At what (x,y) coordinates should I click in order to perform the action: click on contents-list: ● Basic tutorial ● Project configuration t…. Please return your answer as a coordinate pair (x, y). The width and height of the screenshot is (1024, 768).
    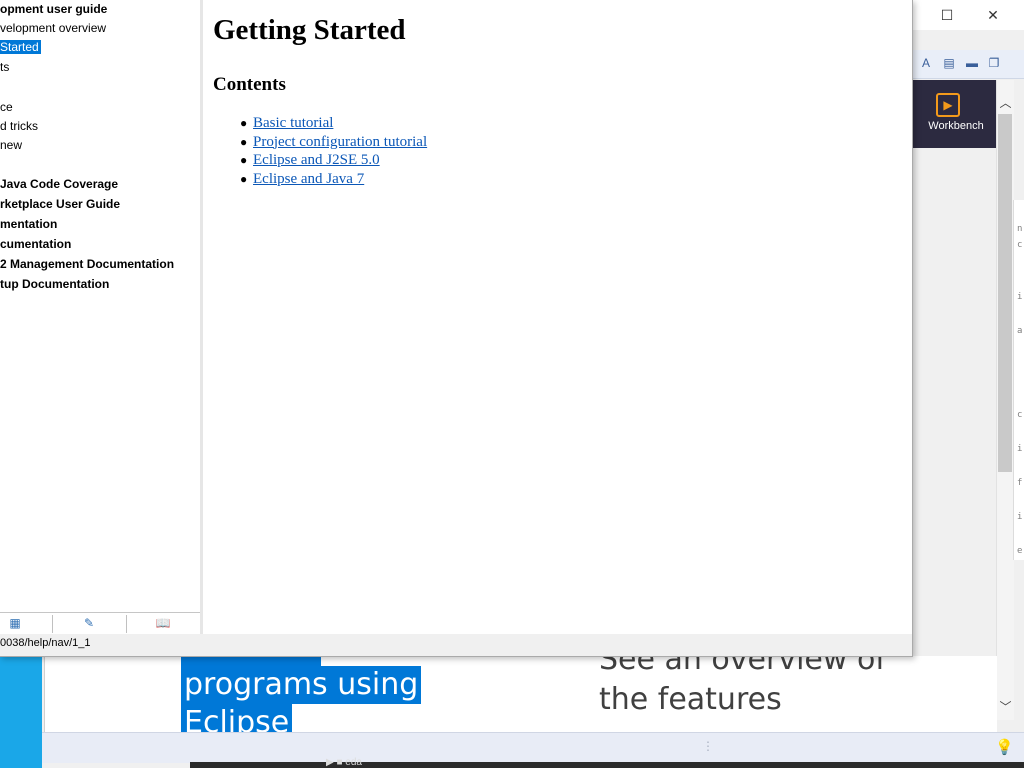
    Looking at the image, I should click on (320, 151).